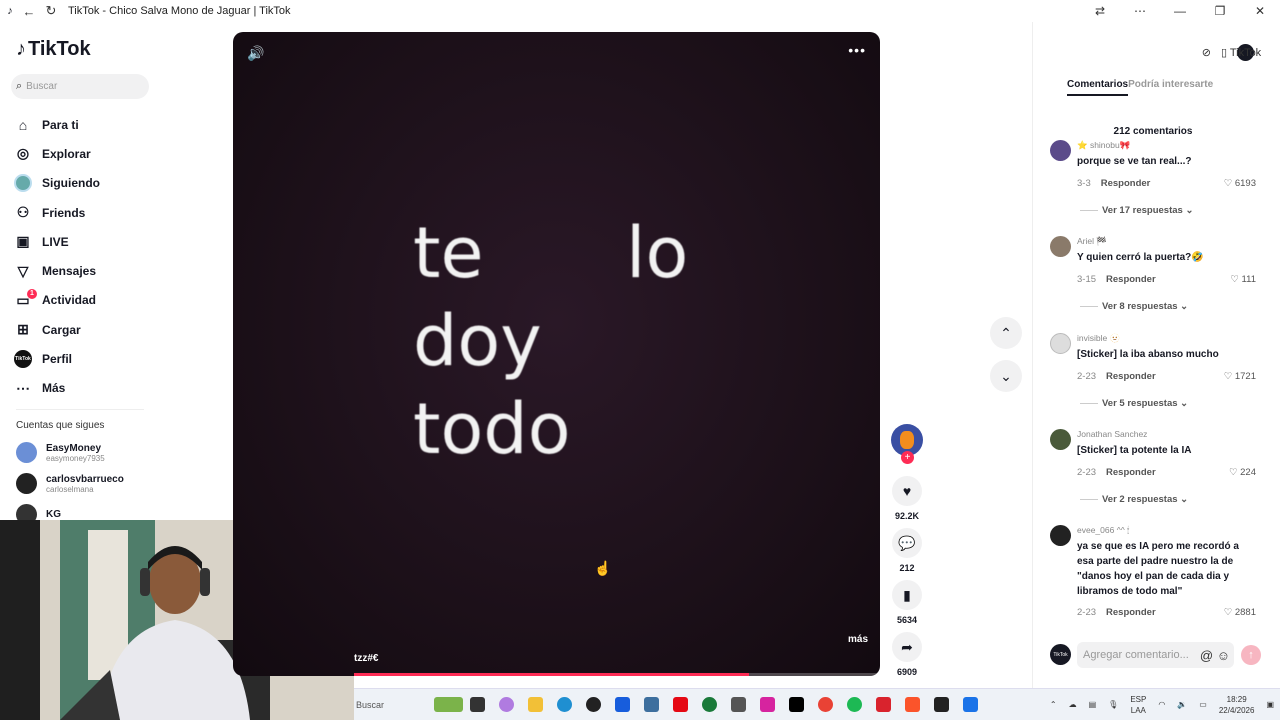 This screenshot has height=720, width=1280. Describe the element at coordinates (1053, 704) in the screenshot. I see `chevron-up-icon: ⌃` at that location.